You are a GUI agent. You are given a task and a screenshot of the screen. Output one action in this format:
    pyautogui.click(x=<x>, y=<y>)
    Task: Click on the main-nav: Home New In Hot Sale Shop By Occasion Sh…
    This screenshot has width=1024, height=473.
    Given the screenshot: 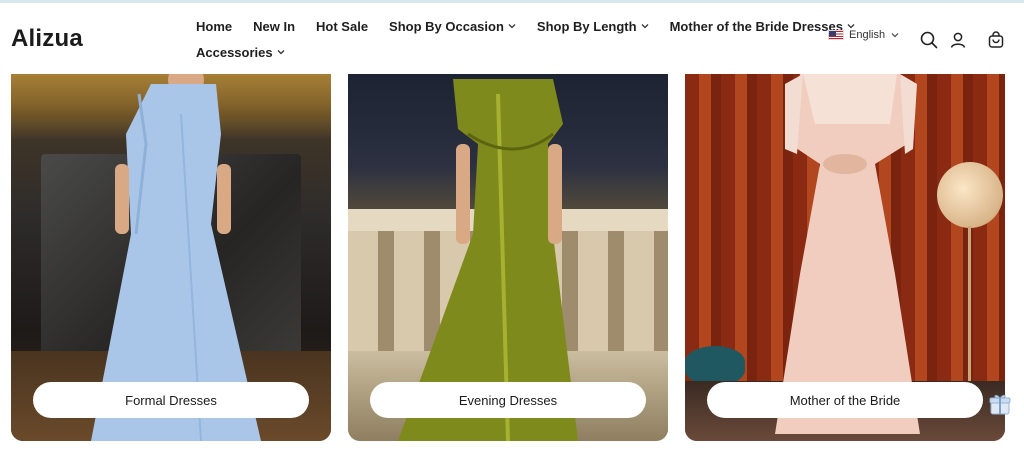 What is the action you would take?
    pyautogui.click(x=525, y=39)
    